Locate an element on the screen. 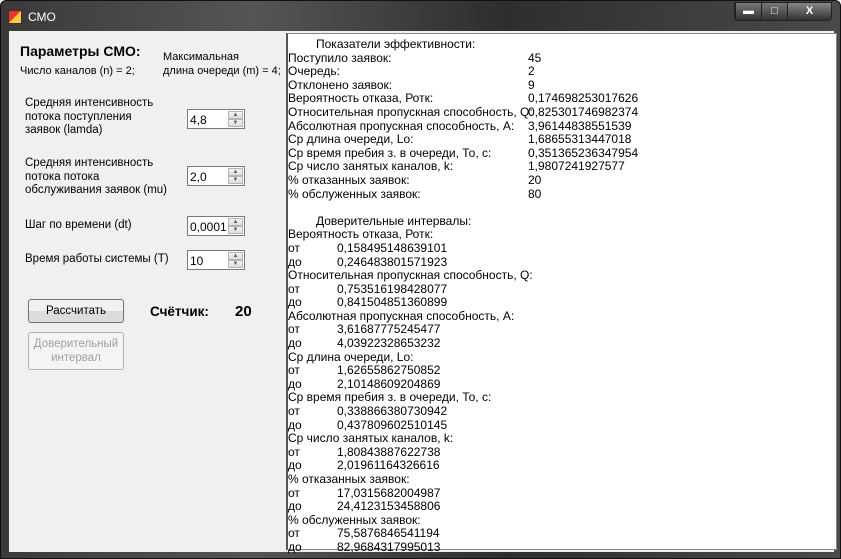 The height and width of the screenshot is (559, 841). close-button: X is located at coordinates (809, 11).